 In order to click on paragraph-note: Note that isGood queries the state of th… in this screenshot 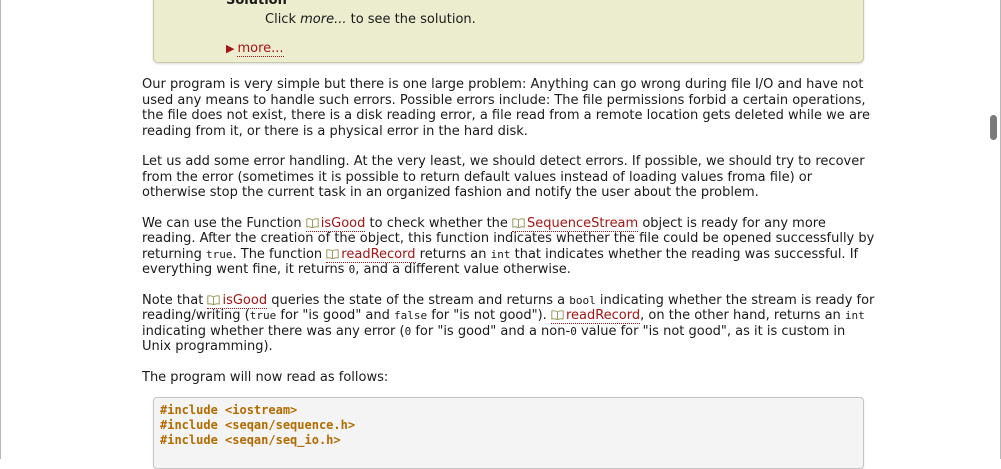, I will do `click(509, 323)`.